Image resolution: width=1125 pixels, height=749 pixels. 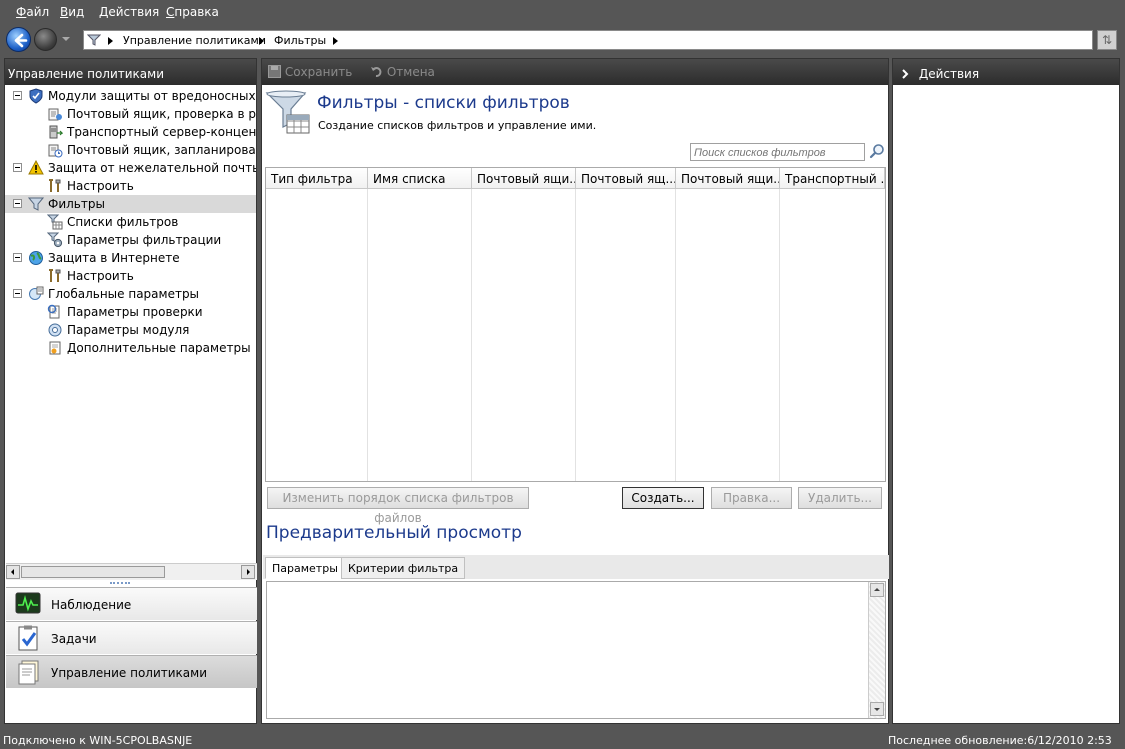 I want to click on tasks-icon, so click(x=28, y=638).